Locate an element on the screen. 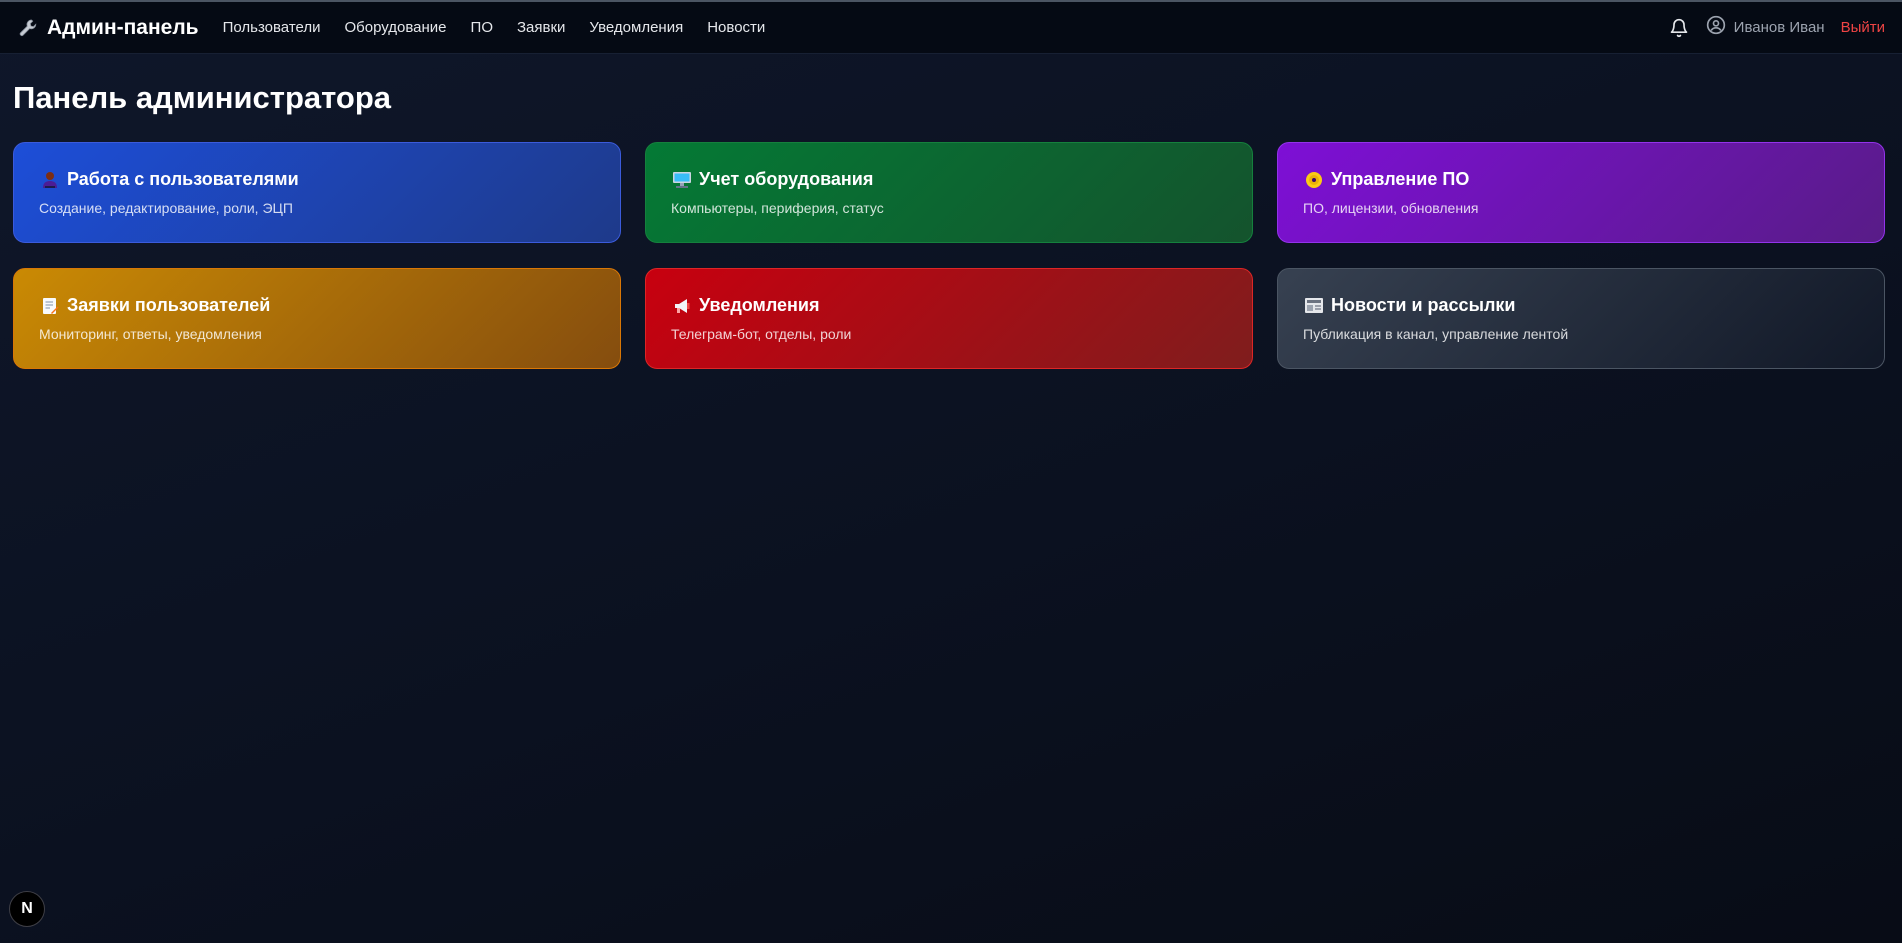 The height and width of the screenshot is (943, 1902). nav-software: ПО is located at coordinates (482, 27).